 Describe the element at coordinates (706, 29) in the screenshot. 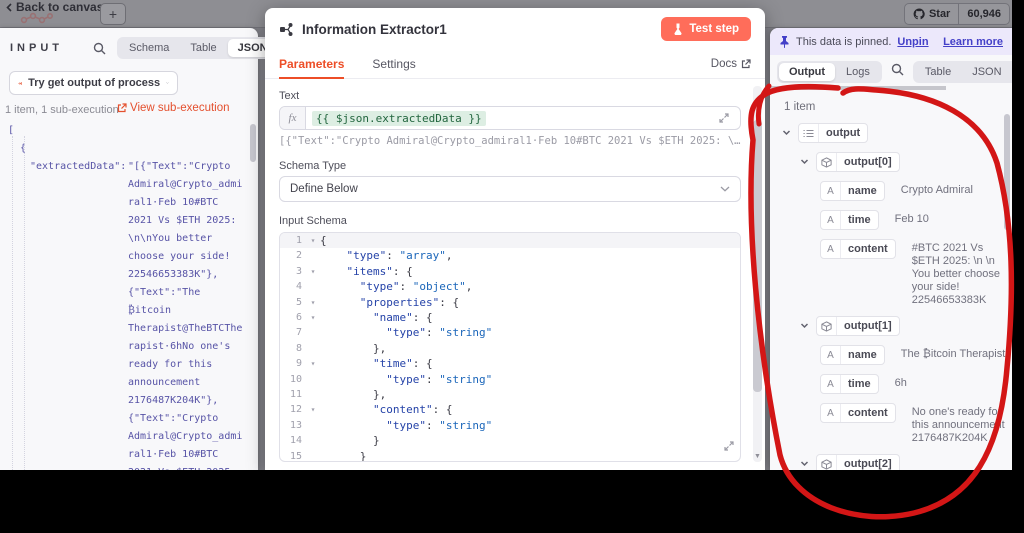

I see `test-step-button: Test step` at that location.